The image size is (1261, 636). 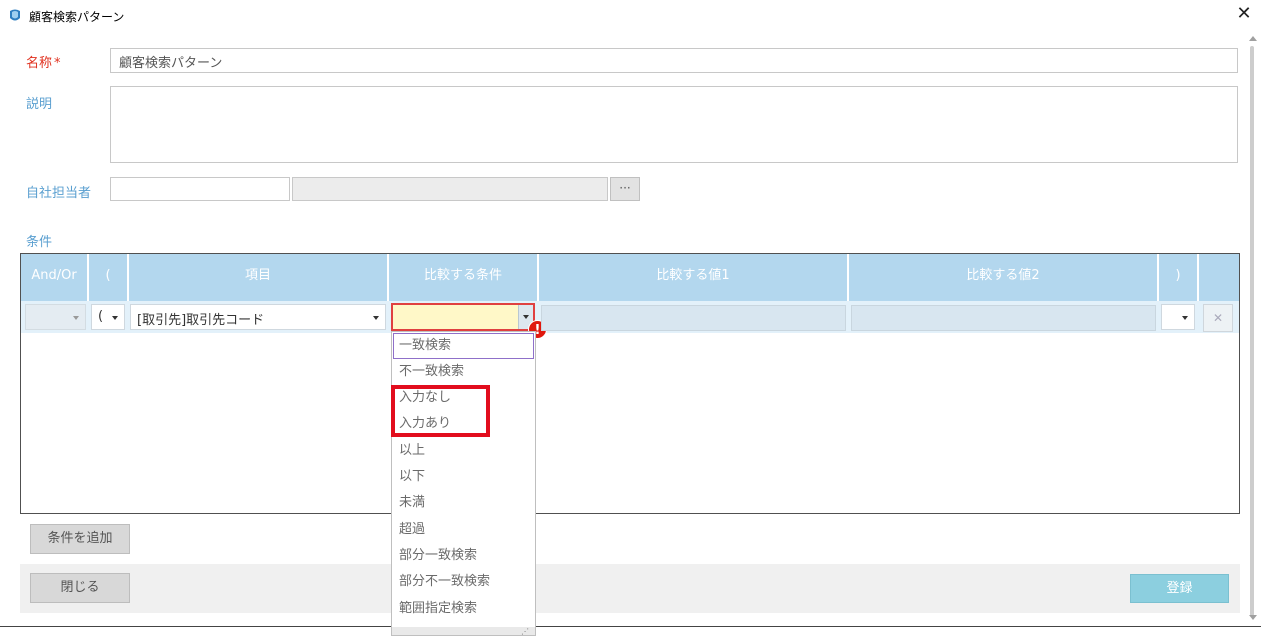 I want to click on window-bottom-edge, so click(x=630, y=631).